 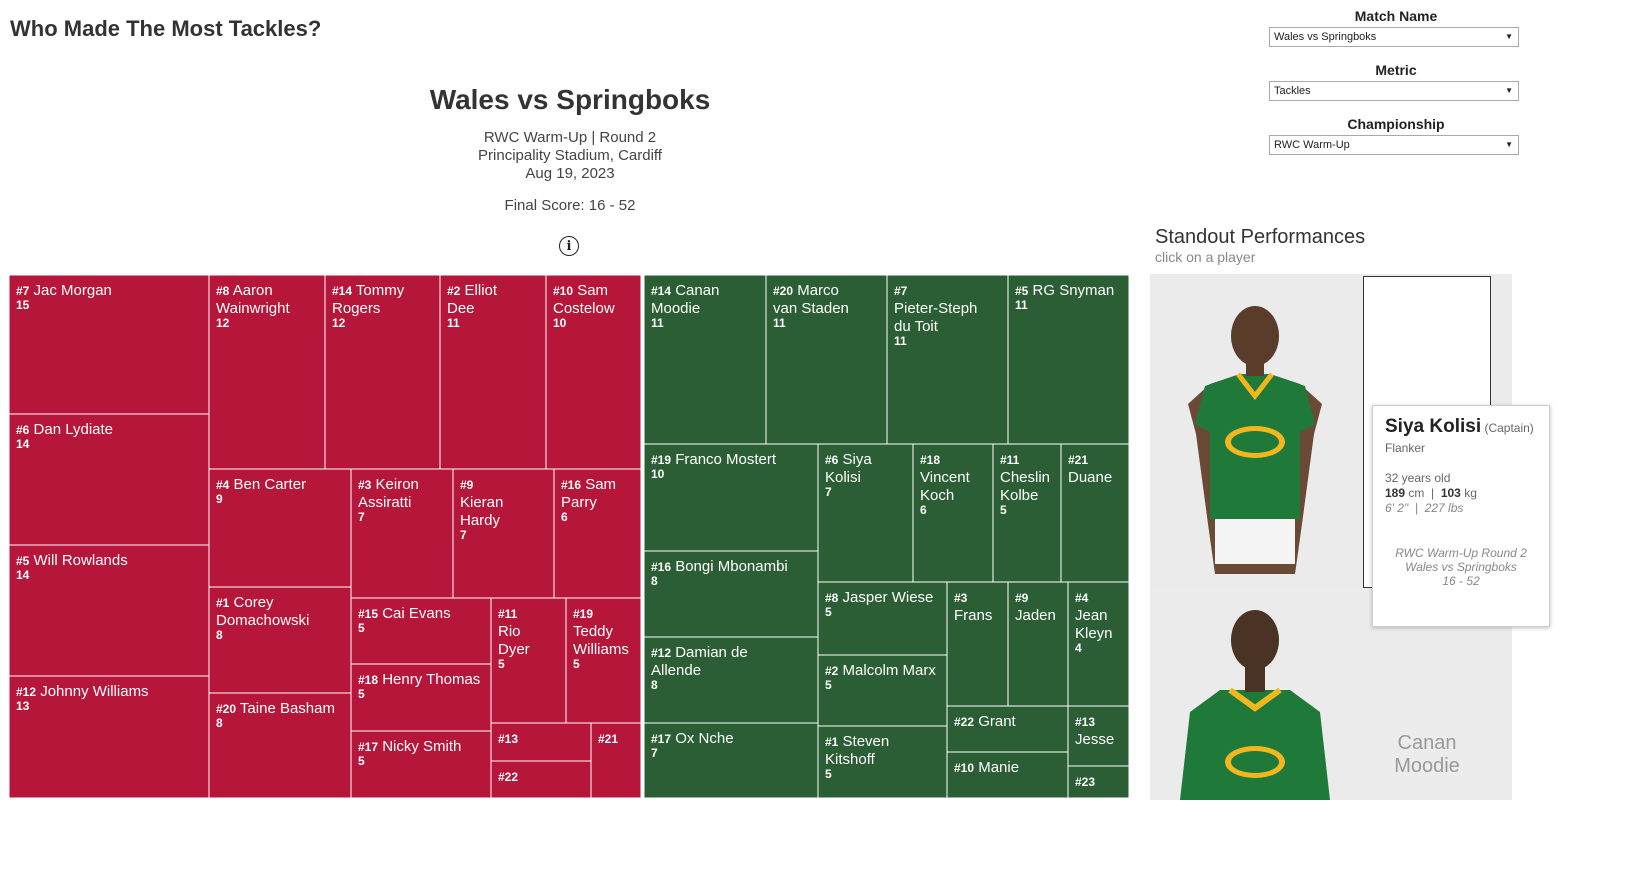 I want to click on player-tile-wales-dan-lydiate: #6 Dan Lydiate14, so click(x=109, y=479).